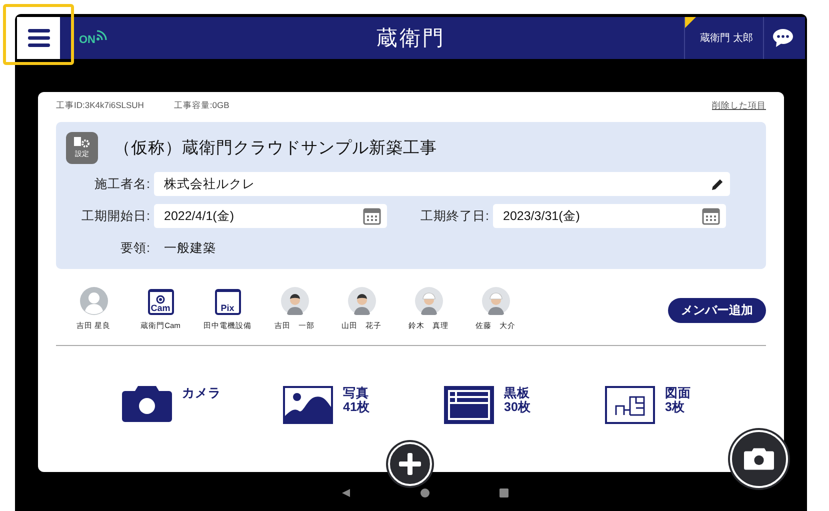 The width and height of the screenshot is (829, 511). Describe the element at coordinates (202, 106) in the screenshot. I see `project-capacity: 工事容量:0GB` at that location.